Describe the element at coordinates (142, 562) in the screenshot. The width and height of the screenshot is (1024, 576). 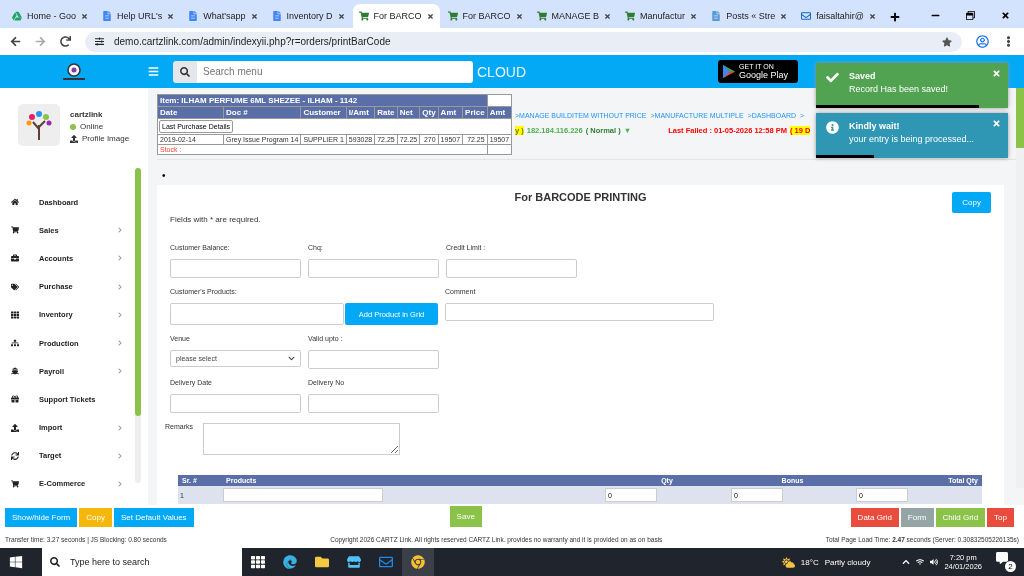
I see `taskbar-search-field: Type here to search` at that location.